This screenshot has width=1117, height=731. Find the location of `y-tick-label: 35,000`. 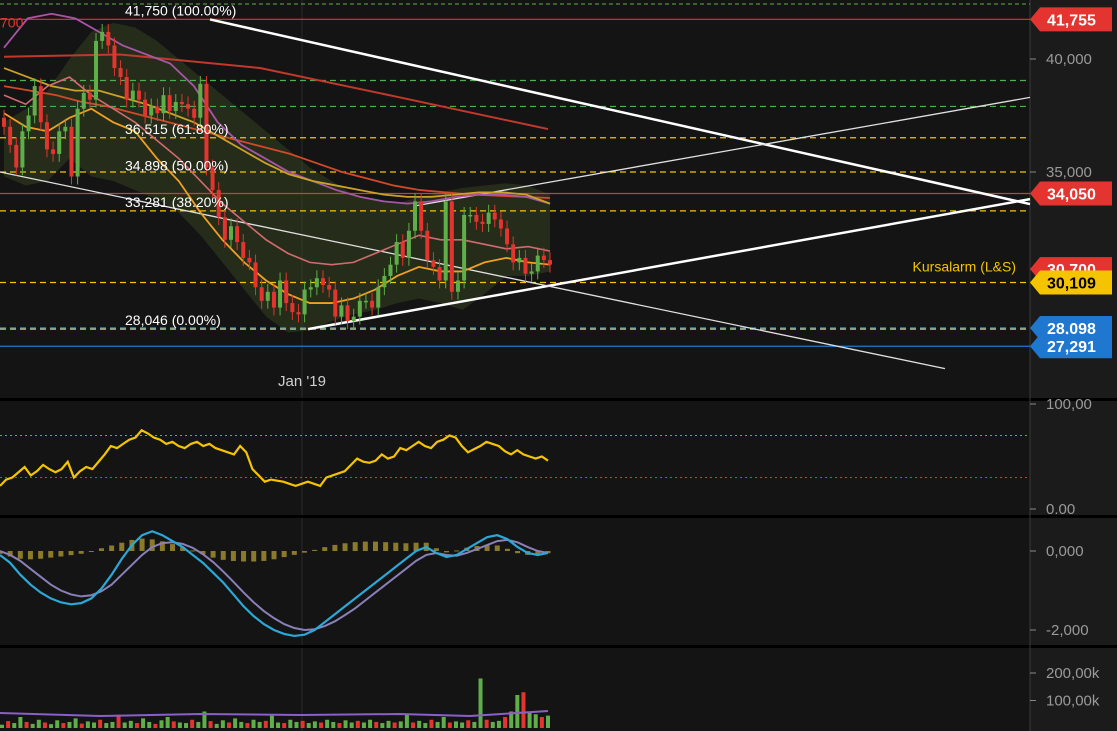

y-tick-label: 35,000 is located at coordinates (1069, 172).